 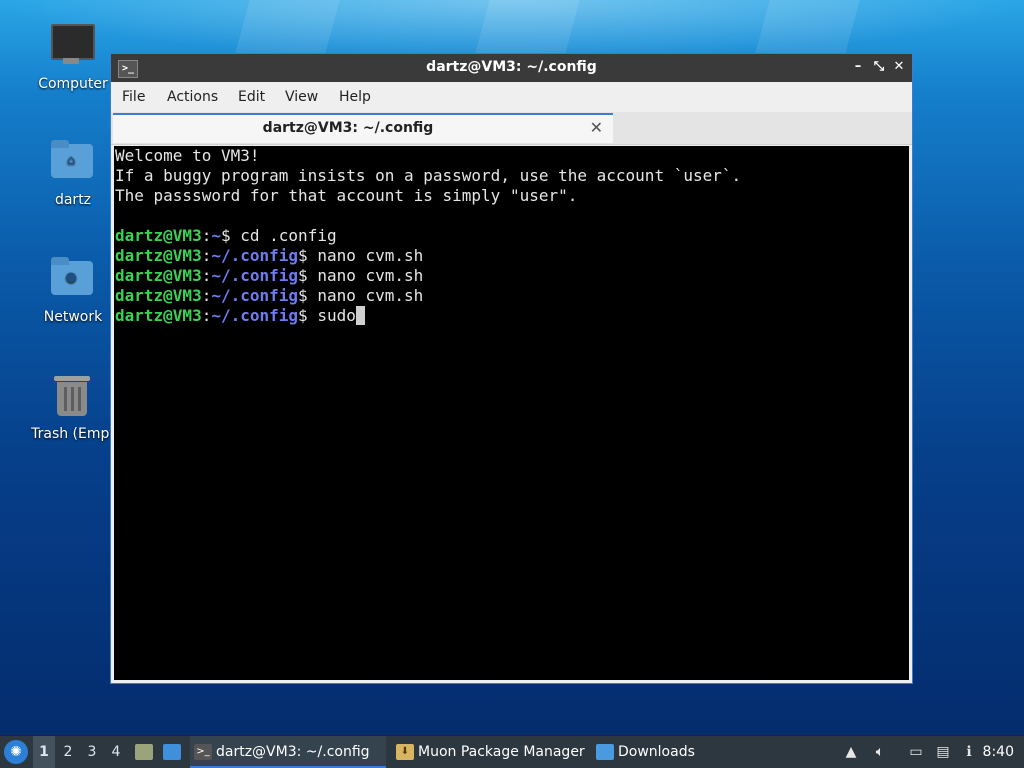 I want to click on prompt-command: cd .config, so click(x=283, y=235).